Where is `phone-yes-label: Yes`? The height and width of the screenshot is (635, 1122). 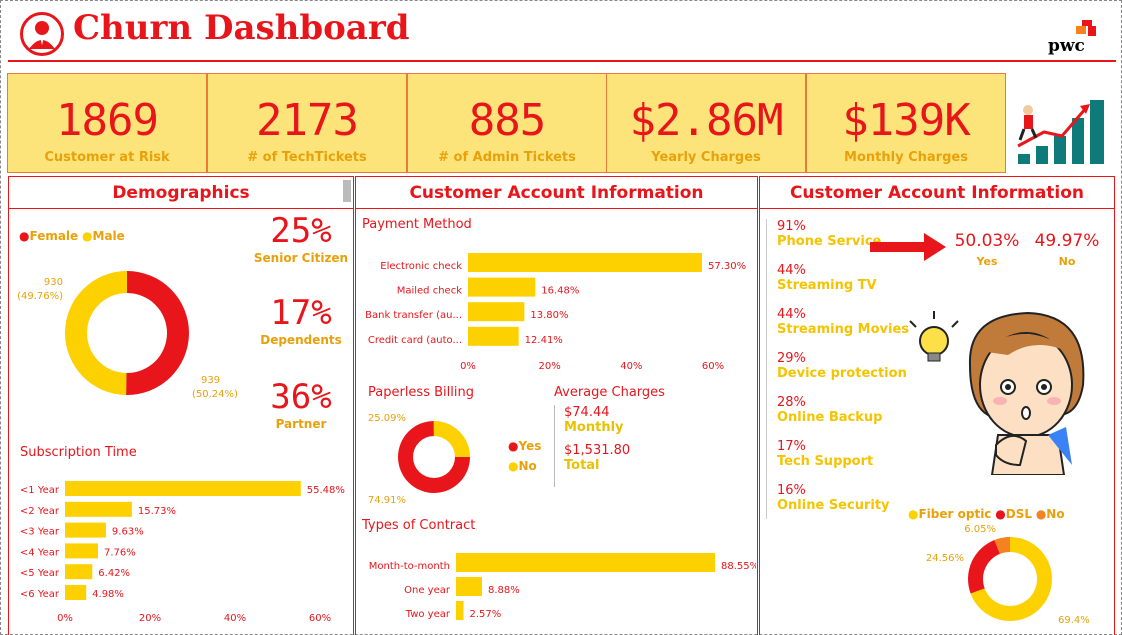
phone-yes-label: Yes is located at coordinates (987, 261).